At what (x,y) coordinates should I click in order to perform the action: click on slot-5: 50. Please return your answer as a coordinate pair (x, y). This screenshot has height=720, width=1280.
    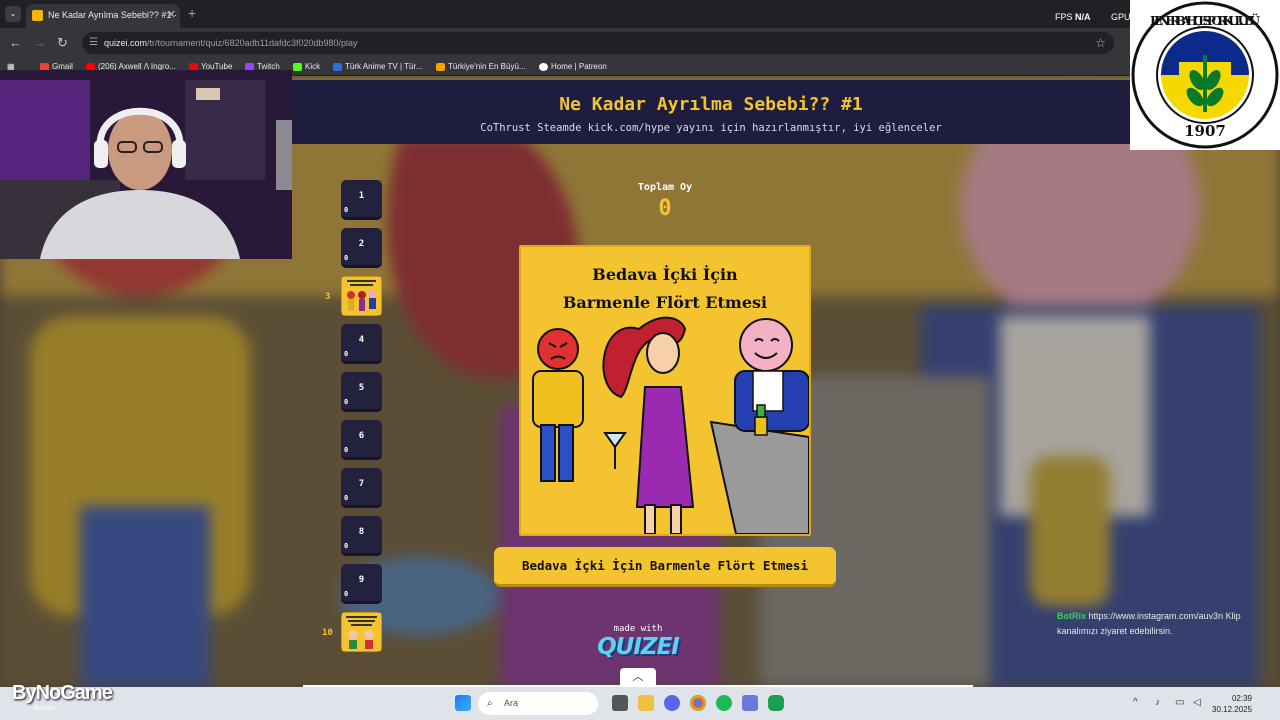
    Looking at the image, I should click on (361, 392).